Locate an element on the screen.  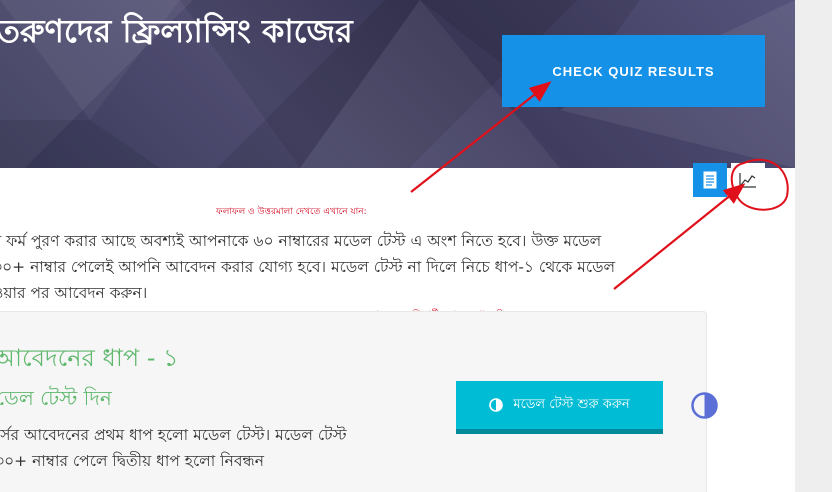
right-gutter is located at coordinates (813, 246).